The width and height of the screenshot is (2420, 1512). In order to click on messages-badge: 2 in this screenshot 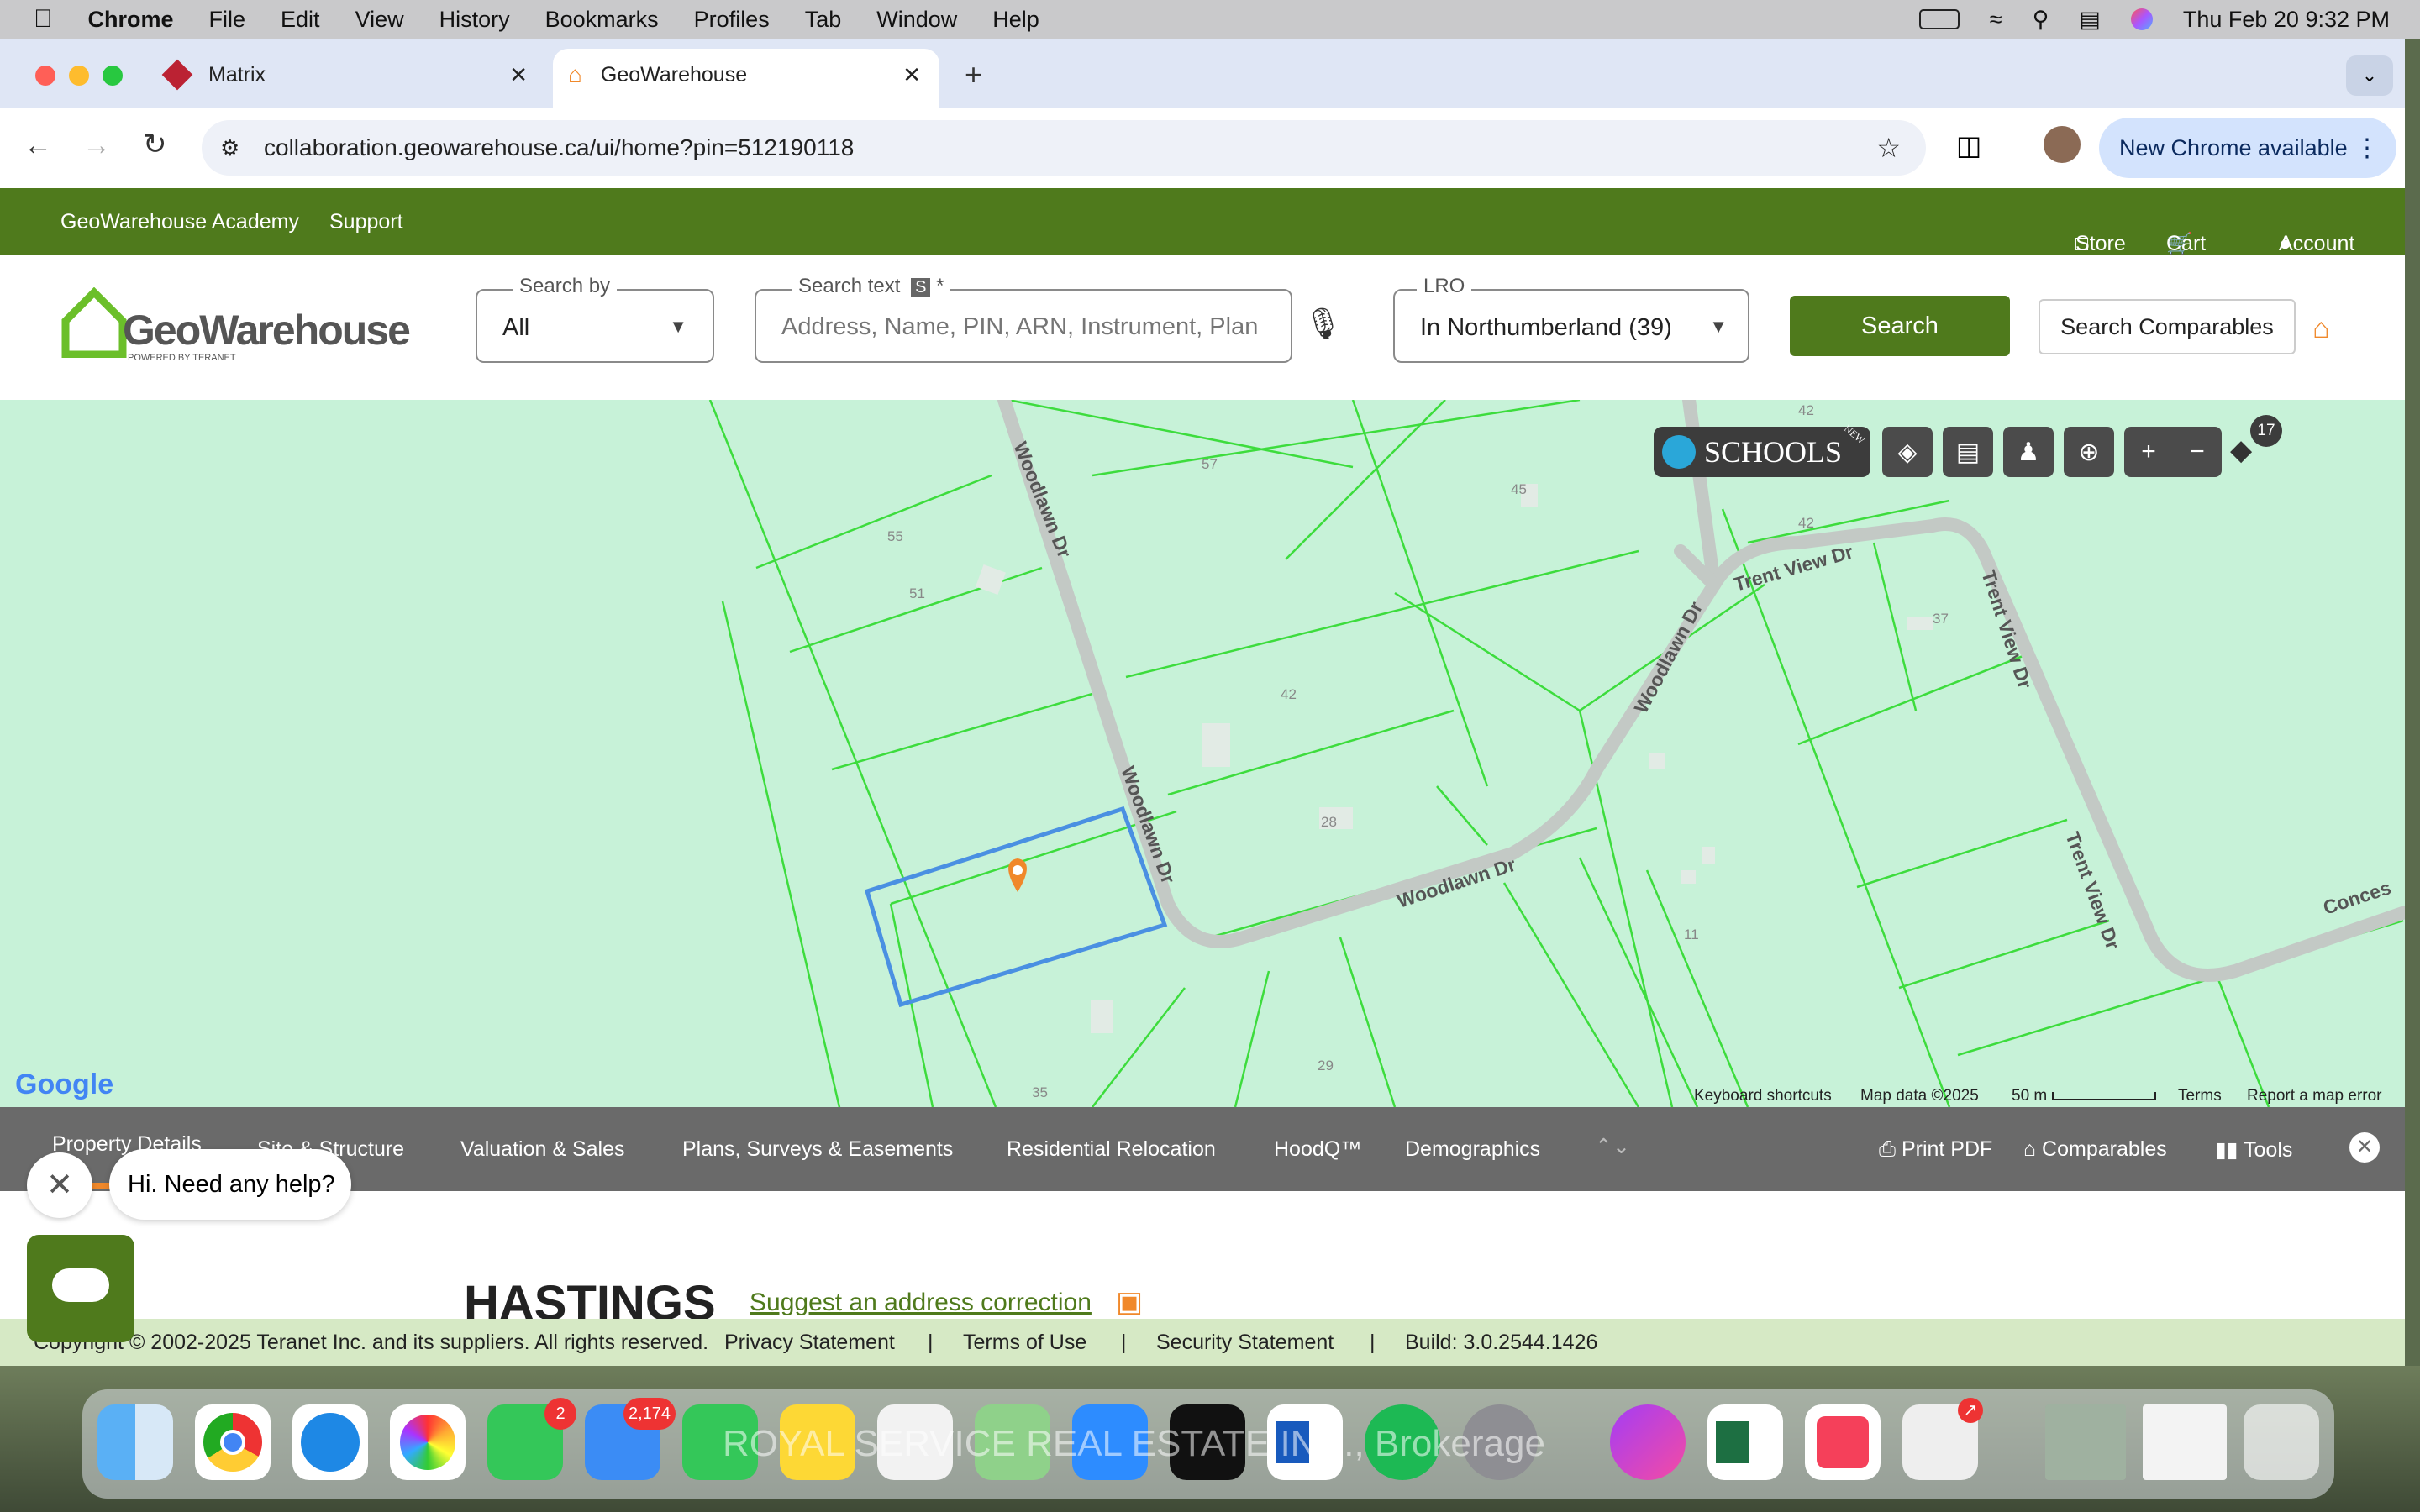, I will do `click(560, 1414)`.